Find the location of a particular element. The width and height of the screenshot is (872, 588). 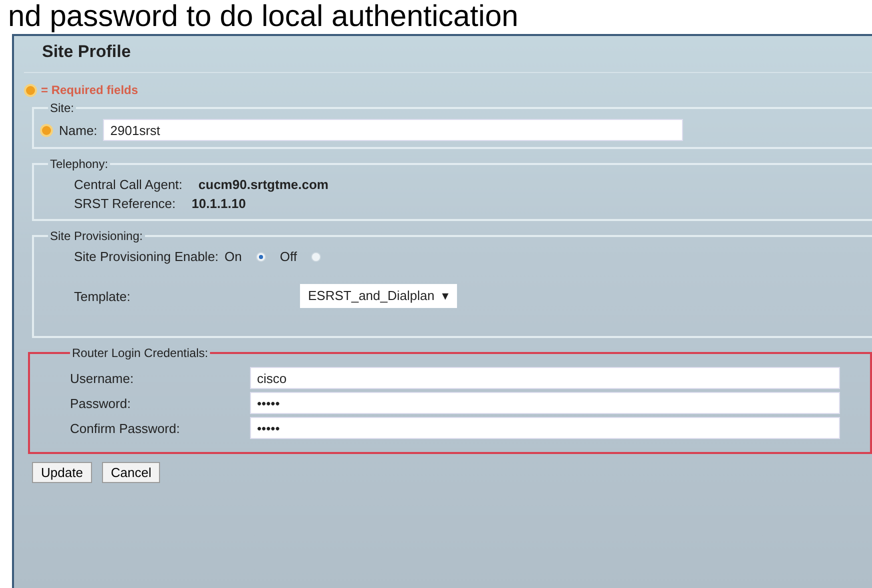

section-legend: Router Login Credentials: is located at coordinates (140, 353).